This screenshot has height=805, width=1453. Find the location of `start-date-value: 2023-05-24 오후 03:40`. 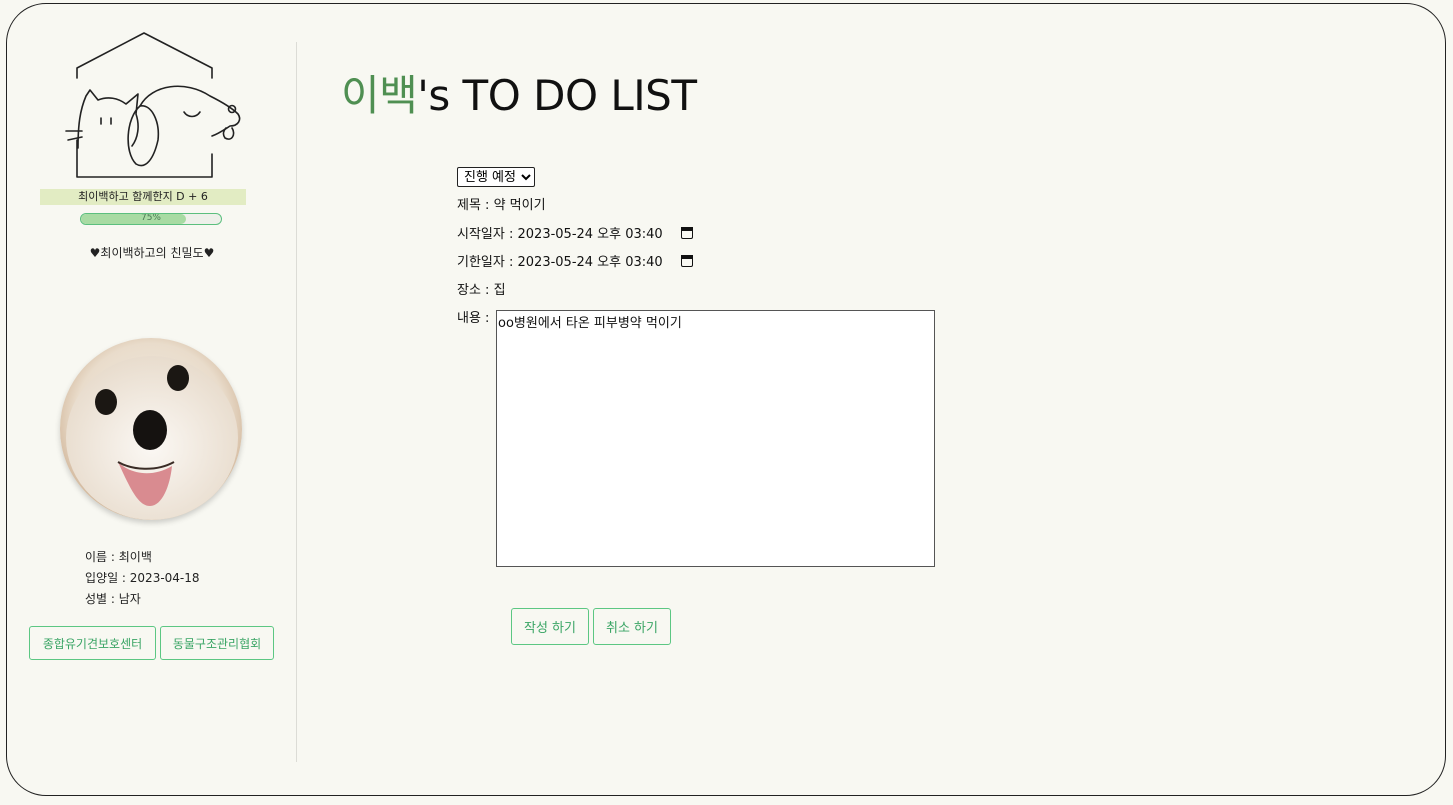

start-date-value: 2023-05-24 오후 03:40 is located at coordinates (590, 234).